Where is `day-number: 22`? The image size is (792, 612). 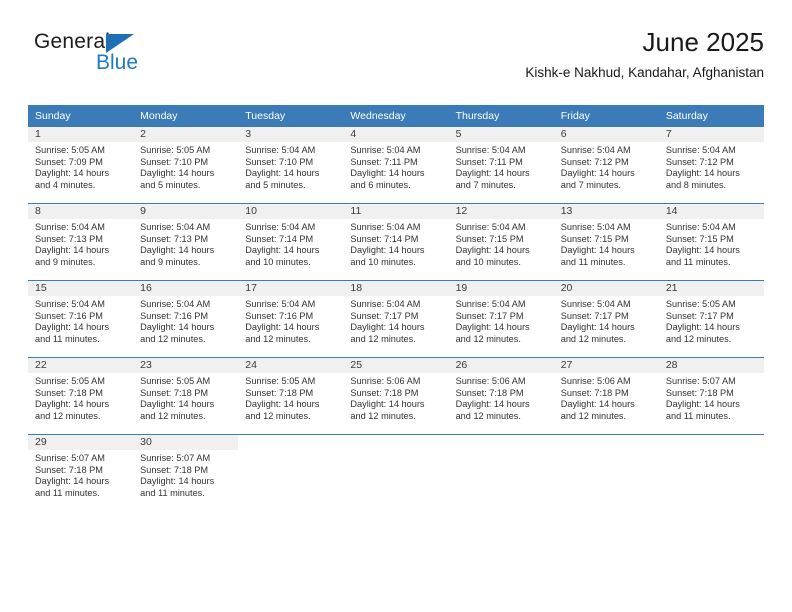 day-number: 22 is located at coordinates (41, 365).